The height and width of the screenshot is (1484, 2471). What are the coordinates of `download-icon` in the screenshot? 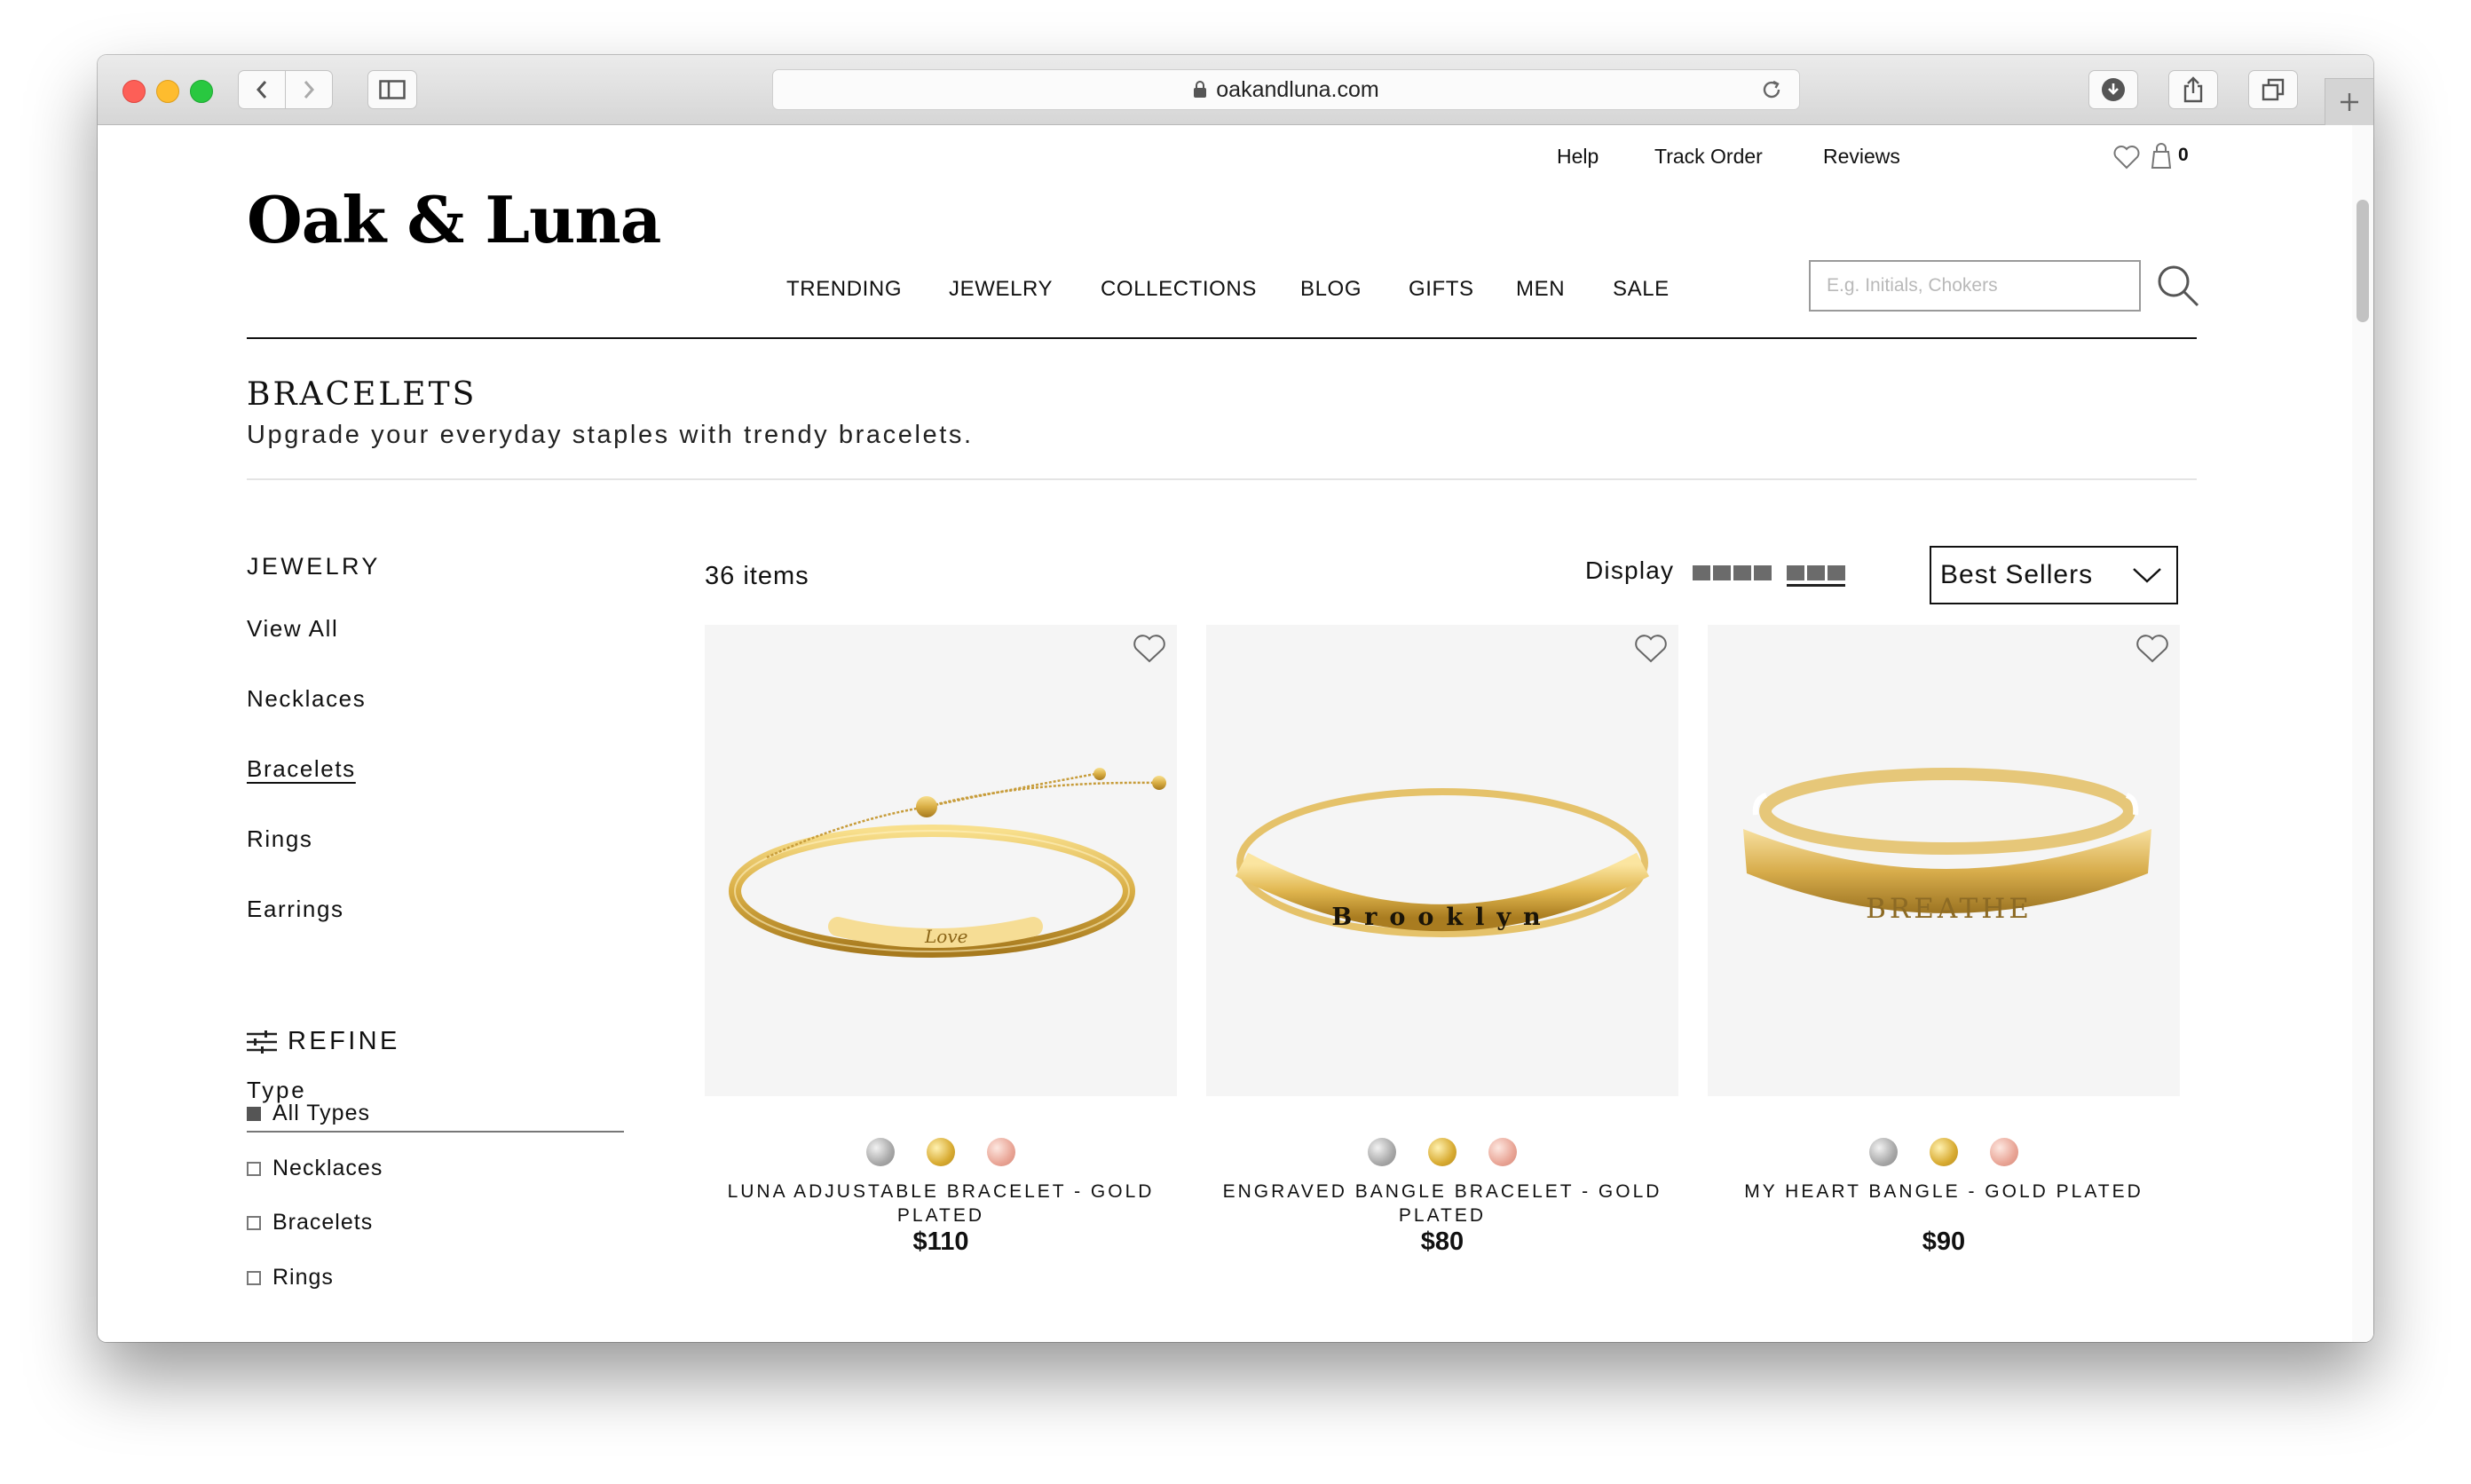 It's located at (2113, 90).